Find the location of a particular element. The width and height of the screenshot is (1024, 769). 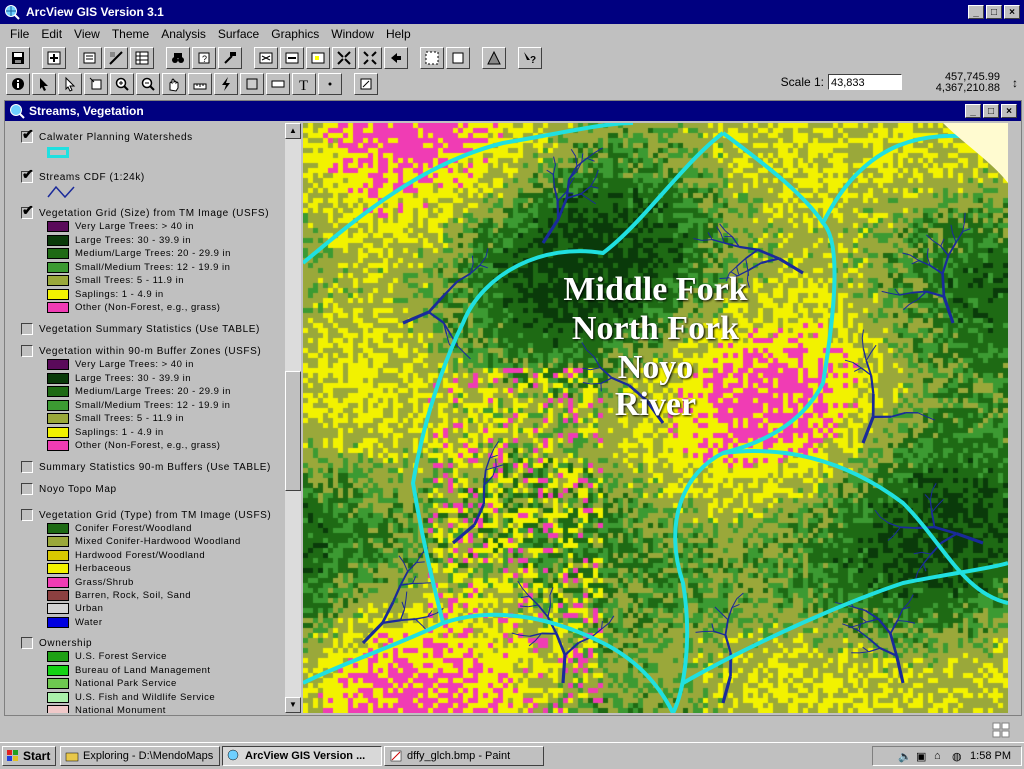

select-features-button is located at coordinates (432, 58).